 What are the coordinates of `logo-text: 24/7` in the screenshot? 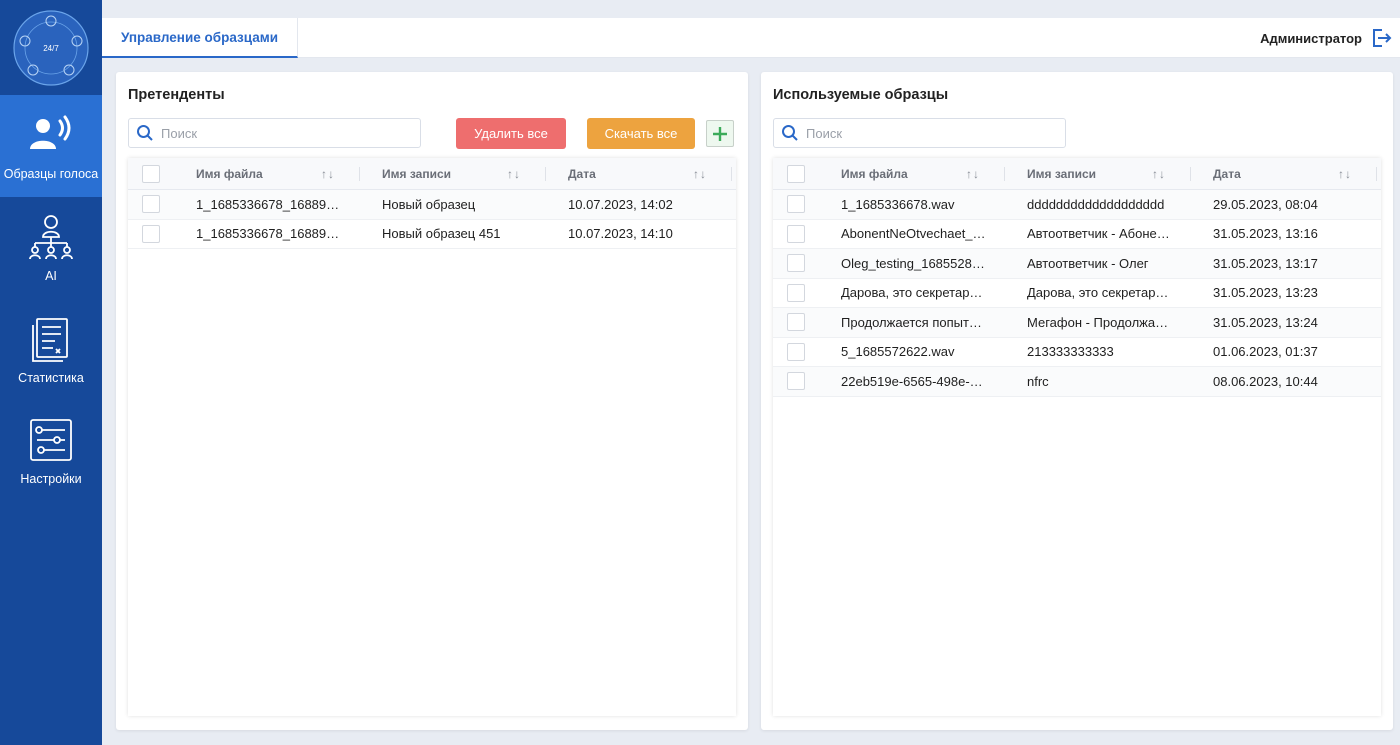 It's located at (51, 48).